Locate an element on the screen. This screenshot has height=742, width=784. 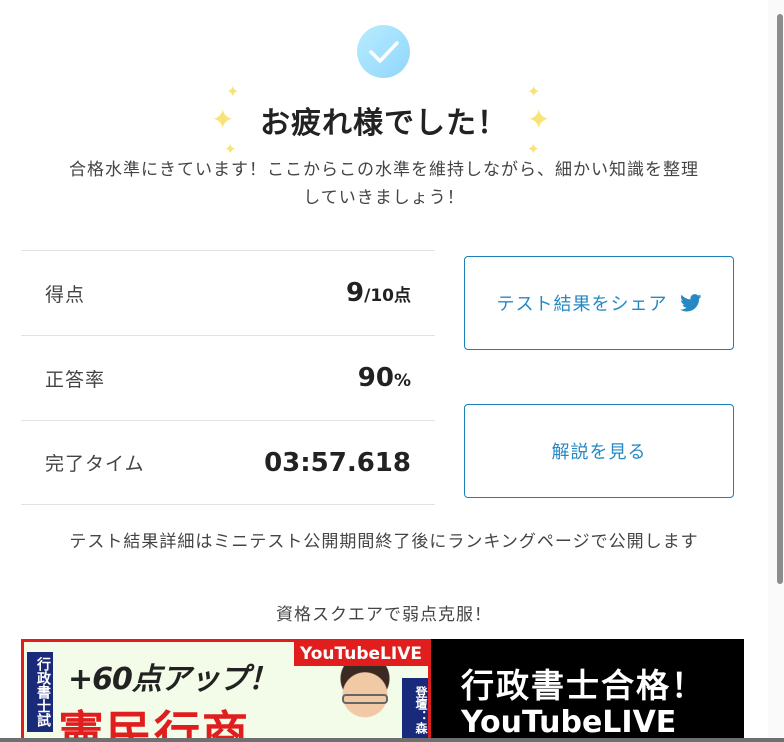
time-value-group: 03:57.618 is located at coordinates (337, 463).